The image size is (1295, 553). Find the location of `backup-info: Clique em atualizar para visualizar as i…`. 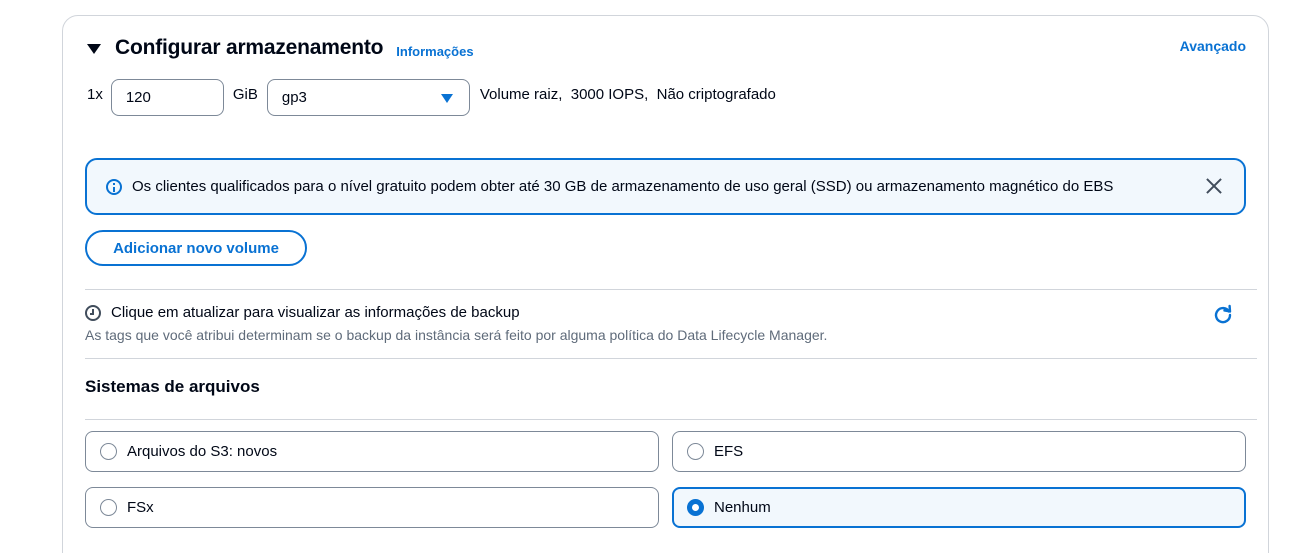

backup-info: Clique em atualizar para visualizar as i… is located at coordinates (302, 312).